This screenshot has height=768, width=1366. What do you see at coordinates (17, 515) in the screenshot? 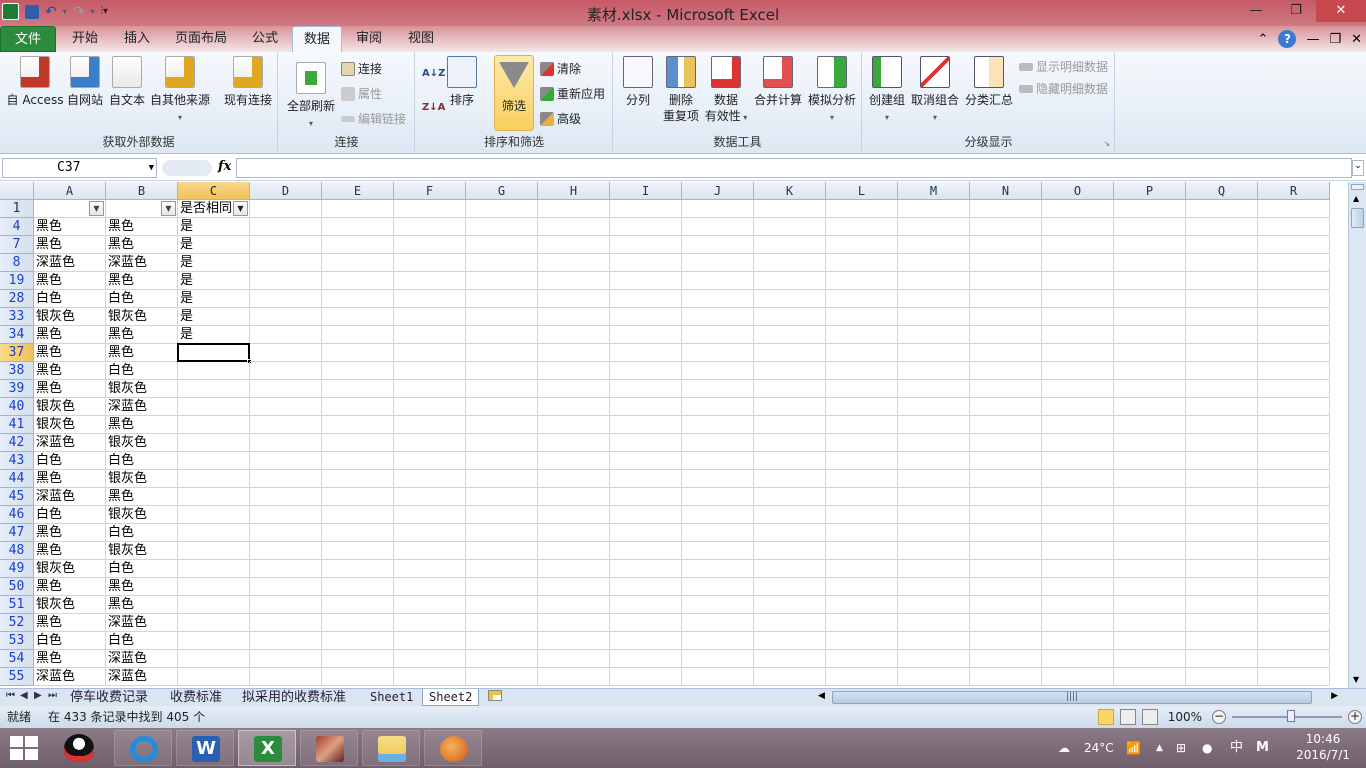
I see `row-header: 46` at bounding box center [17, 515].